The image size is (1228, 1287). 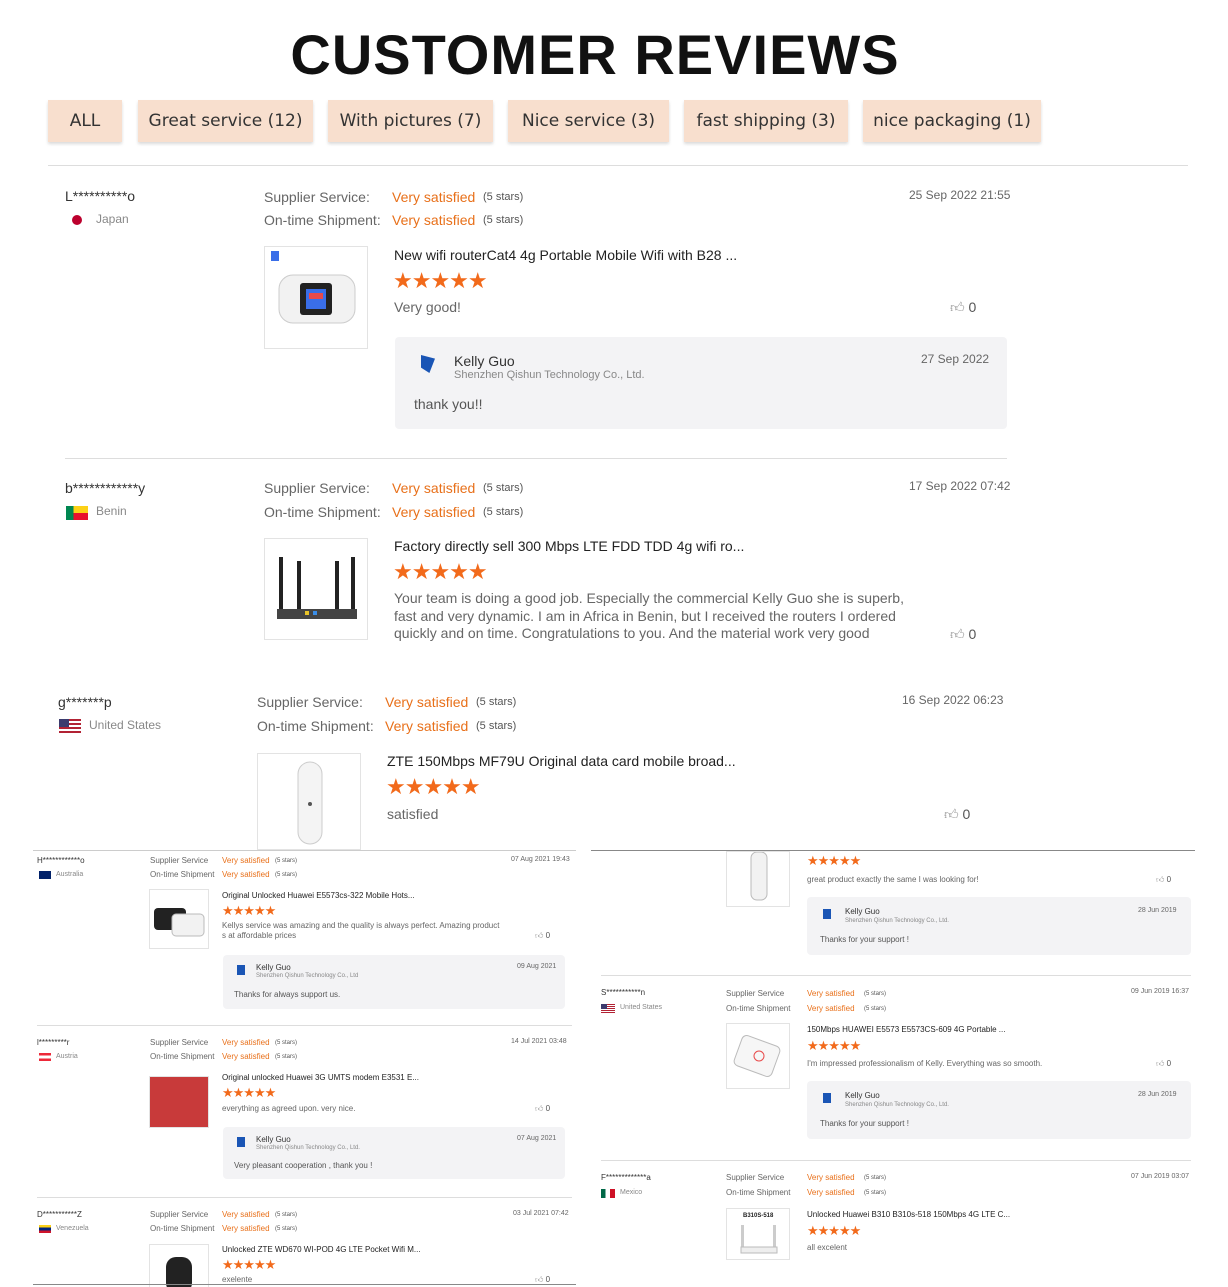 I want to click on usb-modem-image, so click(x=310, y=803).